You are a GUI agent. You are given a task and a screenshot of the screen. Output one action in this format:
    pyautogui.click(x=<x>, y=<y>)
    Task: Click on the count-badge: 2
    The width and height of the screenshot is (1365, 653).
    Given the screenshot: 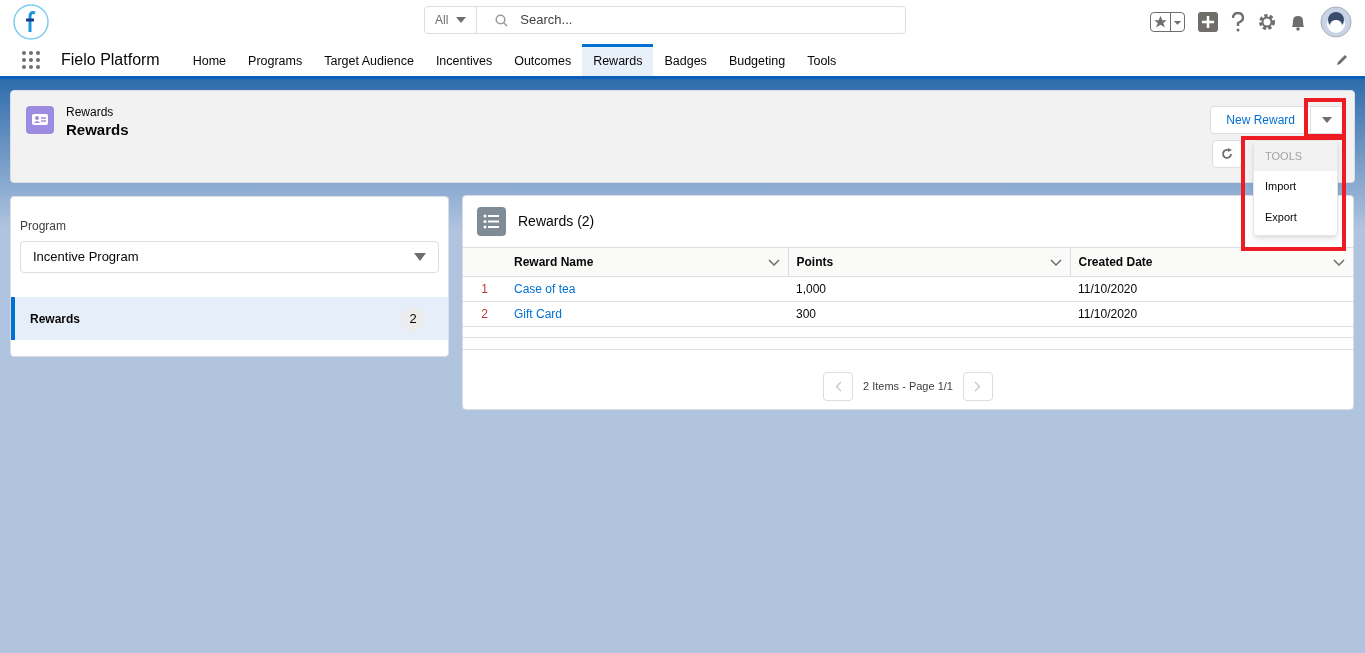 What is the action you would take?
    pyautogui.click(x=413, y=318)
    